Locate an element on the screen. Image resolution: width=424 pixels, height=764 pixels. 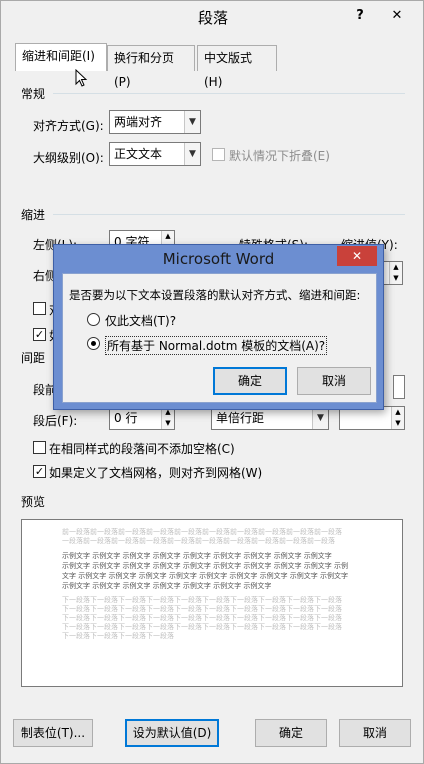
preview-prev-line: 前一段落前一段落前一段落前一段落前一段落前一段落前一段落前一段落前一段落前一段落 is located at coordinates (202, 532).